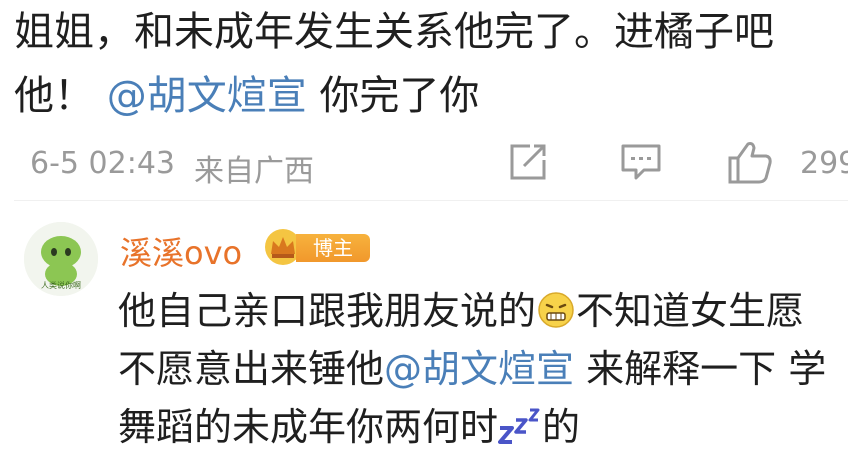 The width and height of the screenshot is (848, 472). Describe the element at coordinates (207, 96) in the screenshot. I see `mention-link: @胡文煊宣` at that location.